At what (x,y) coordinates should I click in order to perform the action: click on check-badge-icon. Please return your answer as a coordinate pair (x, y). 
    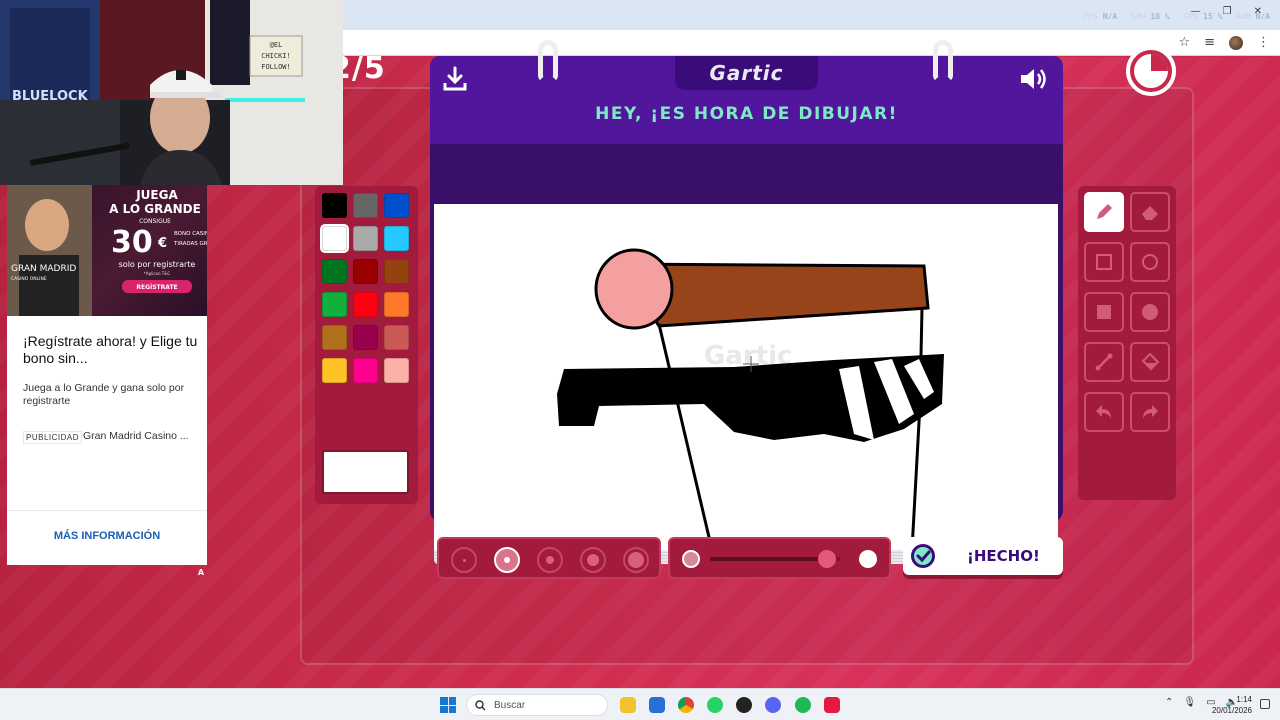
    Looking at the image, I should click on (923, 556).